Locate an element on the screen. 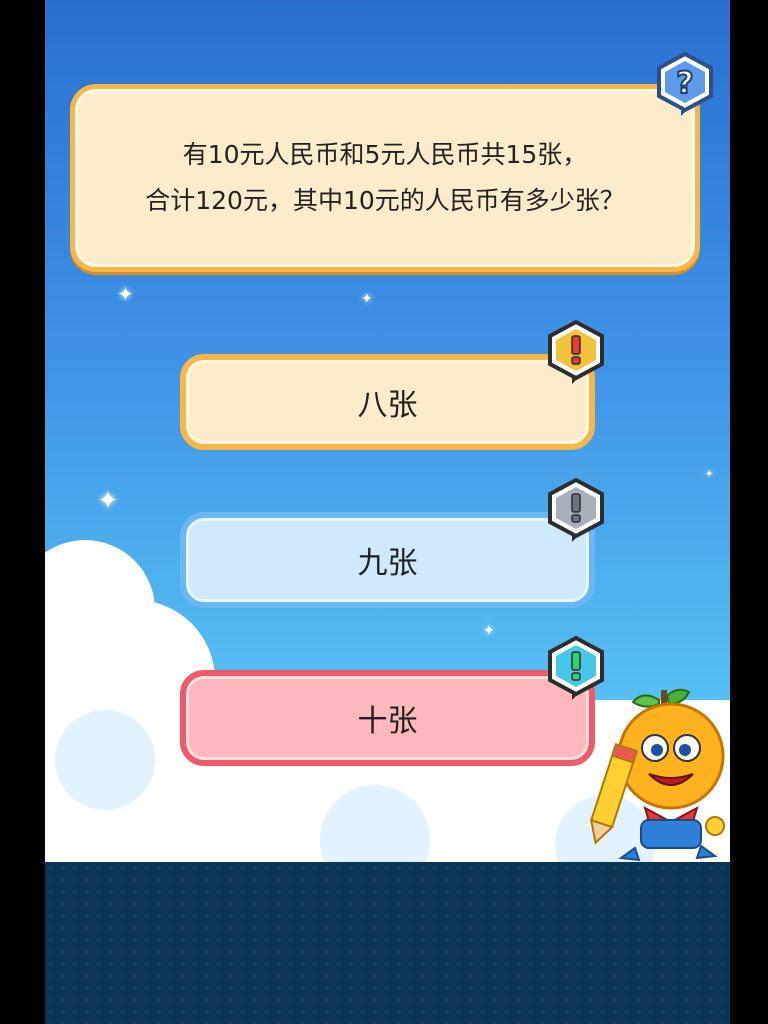  answer-option-c: 十张 is located at coordinates (387, 718).